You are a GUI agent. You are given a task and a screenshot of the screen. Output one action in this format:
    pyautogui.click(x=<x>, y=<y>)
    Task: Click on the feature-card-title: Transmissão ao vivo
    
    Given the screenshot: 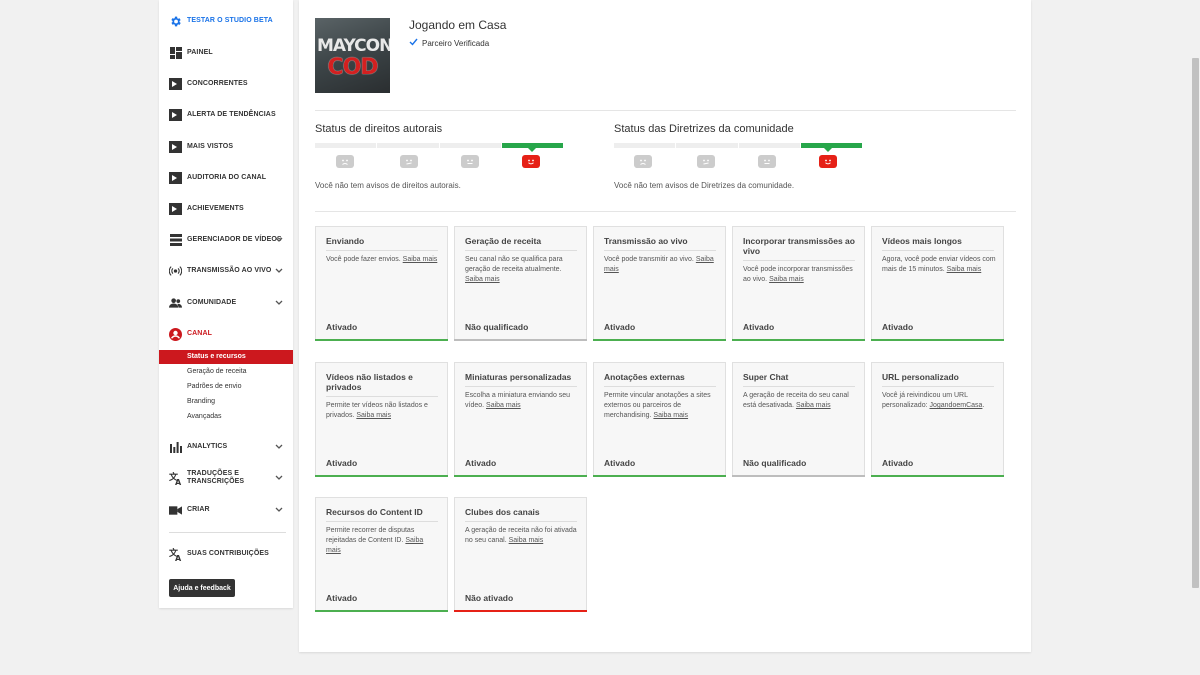 What is the action you would take?
    pyautogui.click(x=646, y=241)
    